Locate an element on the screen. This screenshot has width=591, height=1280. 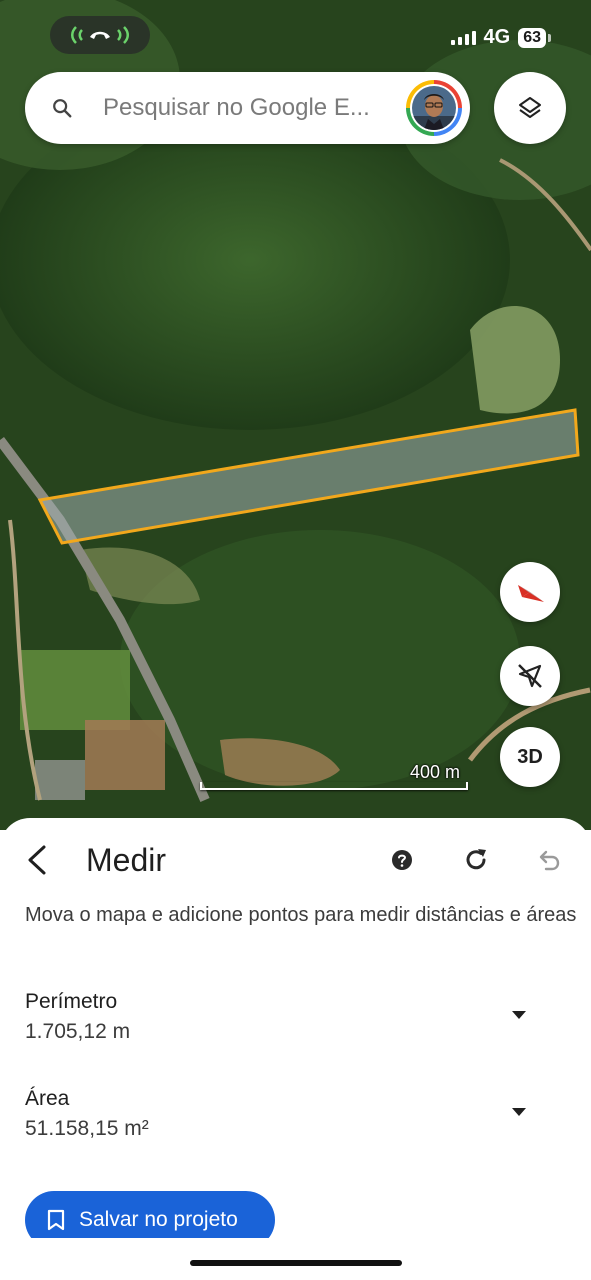
home-indicator is located at coordinates (296, 1263).